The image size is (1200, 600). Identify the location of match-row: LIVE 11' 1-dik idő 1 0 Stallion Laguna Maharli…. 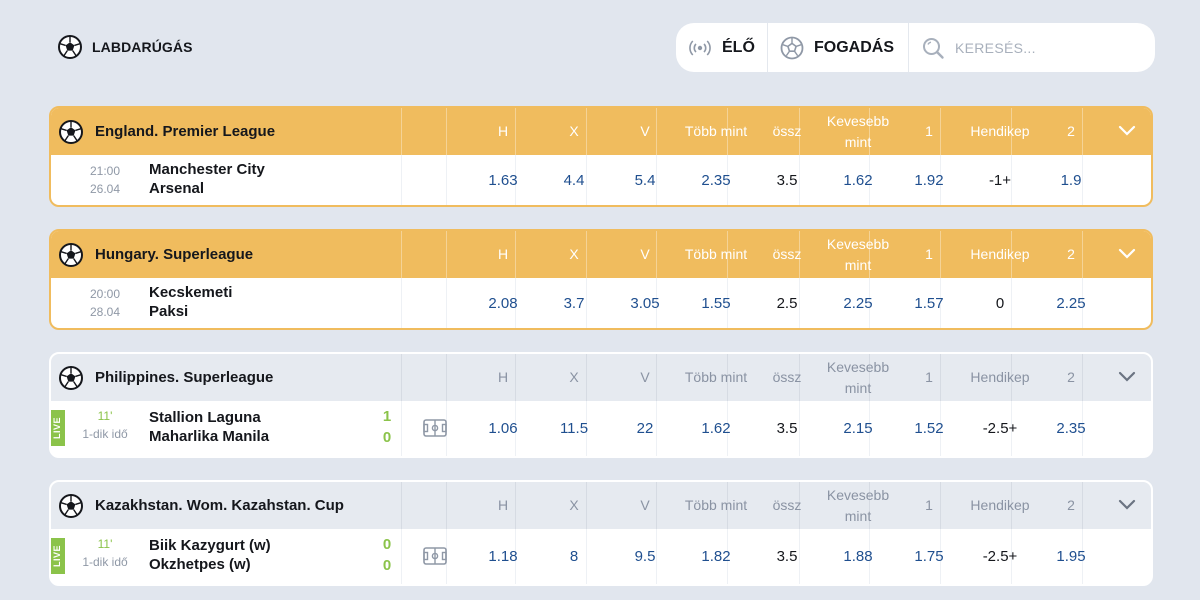
(601, 428).